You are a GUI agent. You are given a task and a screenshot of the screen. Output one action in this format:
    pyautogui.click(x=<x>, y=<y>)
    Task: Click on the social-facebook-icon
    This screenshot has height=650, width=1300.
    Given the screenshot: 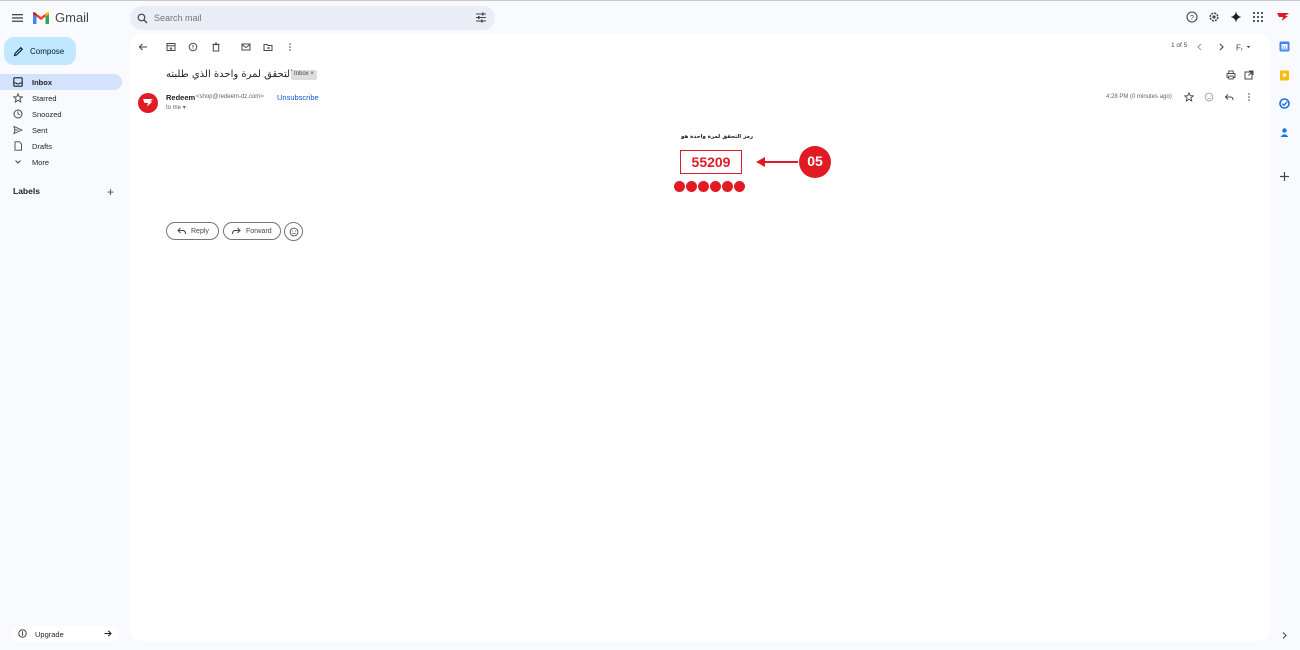 What is the action you would take?
    pyautogui.click(x=703, y=186)
    